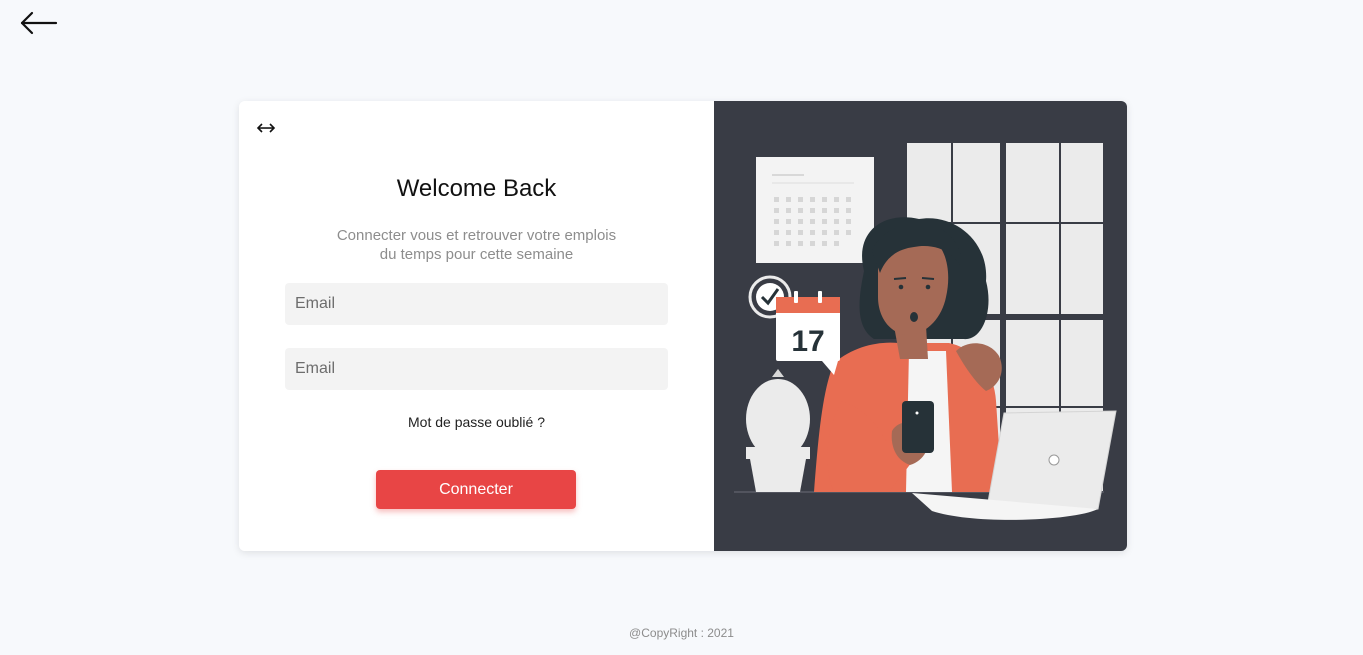  What do you see at coordinates (681, 633) in the screenshot?
I see `copyright-footer: @CopyRight : 2021` at bounding box center [681, 633].